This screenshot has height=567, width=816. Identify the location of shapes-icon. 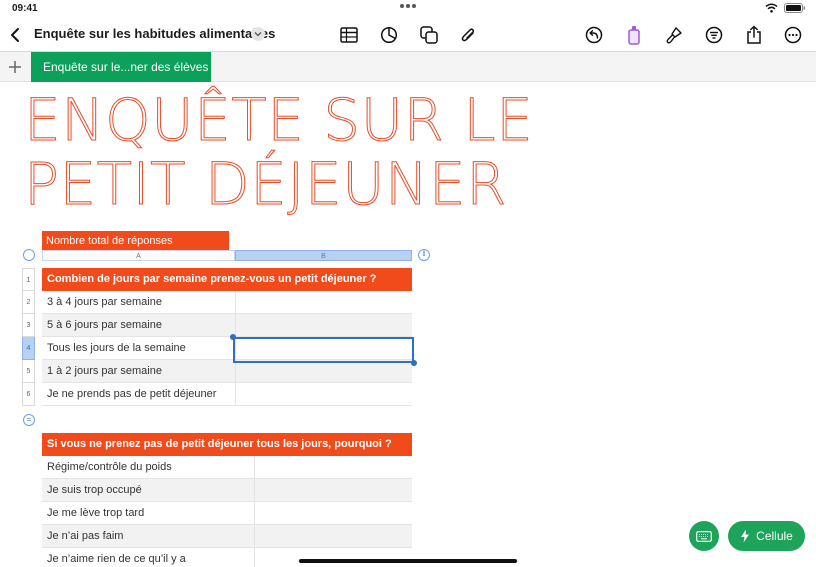
(429, 35).